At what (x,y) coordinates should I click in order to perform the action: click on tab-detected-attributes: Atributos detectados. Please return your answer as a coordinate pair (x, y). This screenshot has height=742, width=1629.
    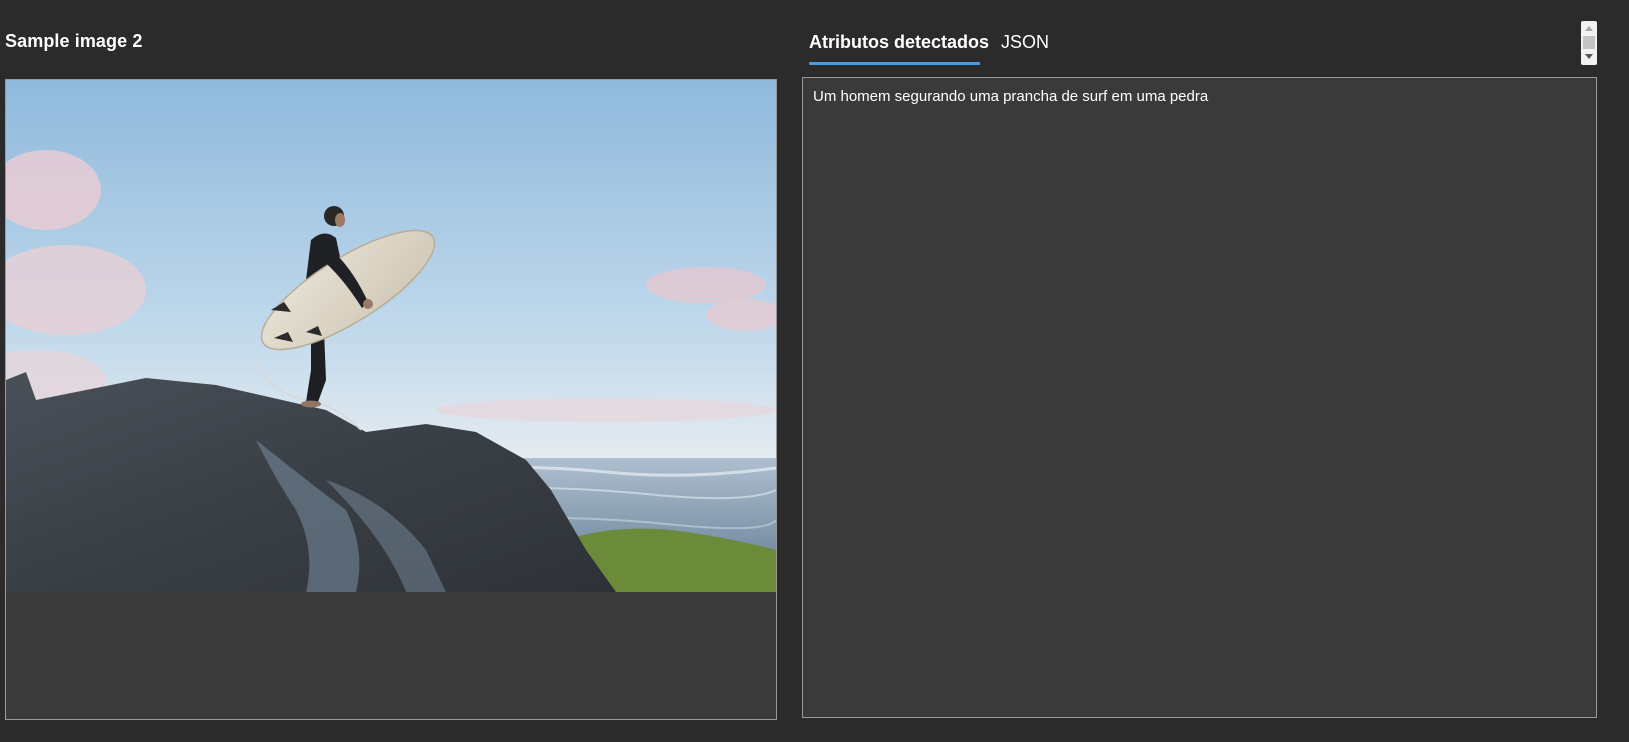
    Looking at the image, I should click on (899, 42).